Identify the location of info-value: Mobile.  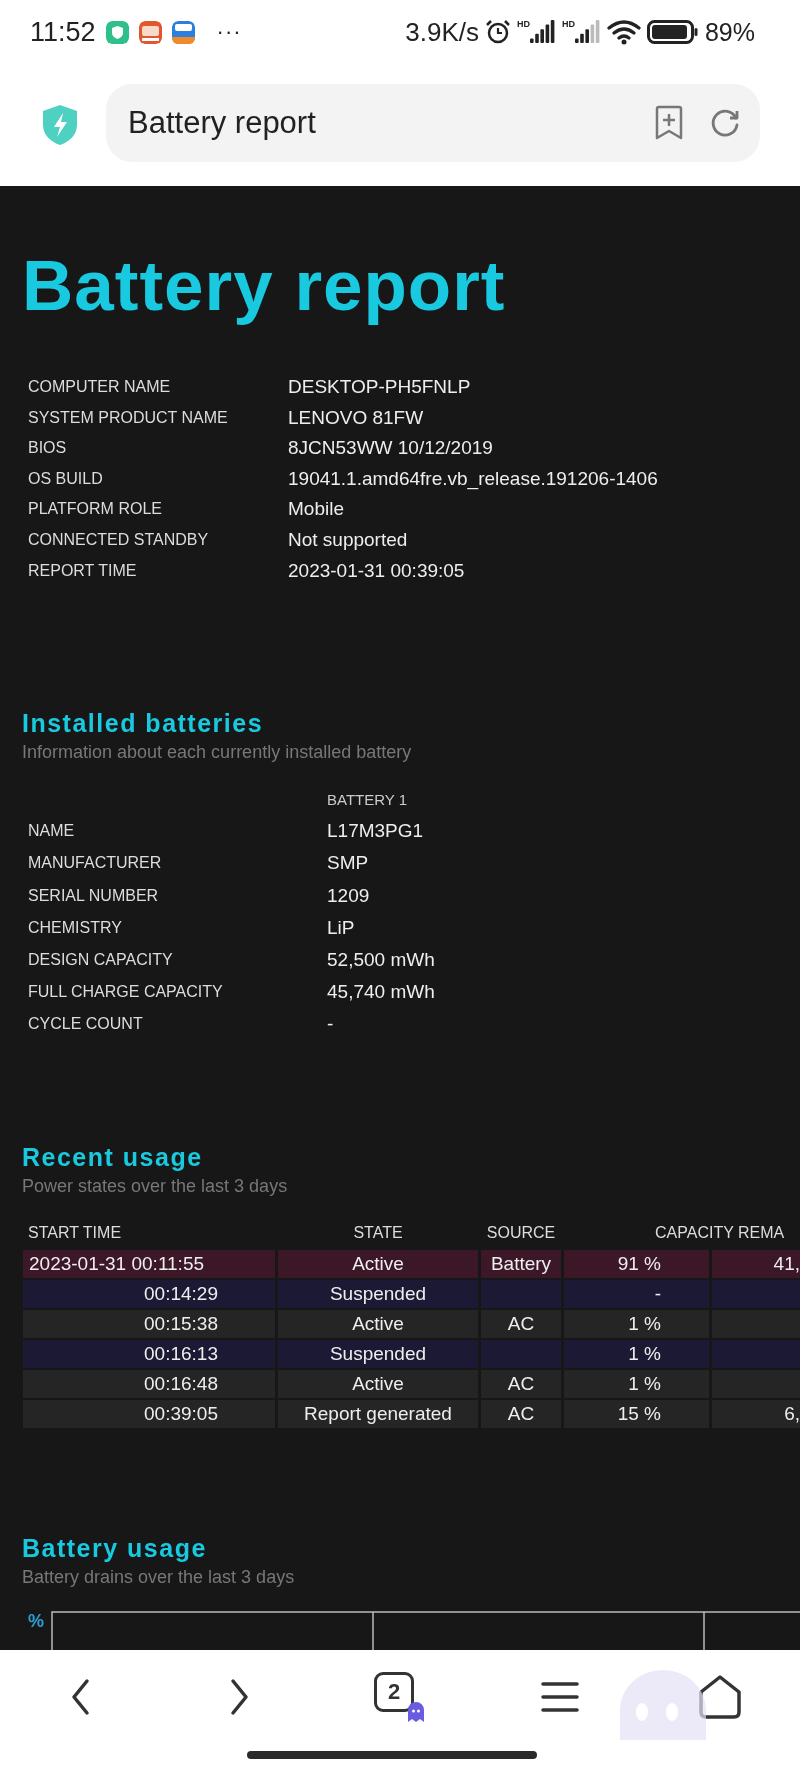
(316, 509).